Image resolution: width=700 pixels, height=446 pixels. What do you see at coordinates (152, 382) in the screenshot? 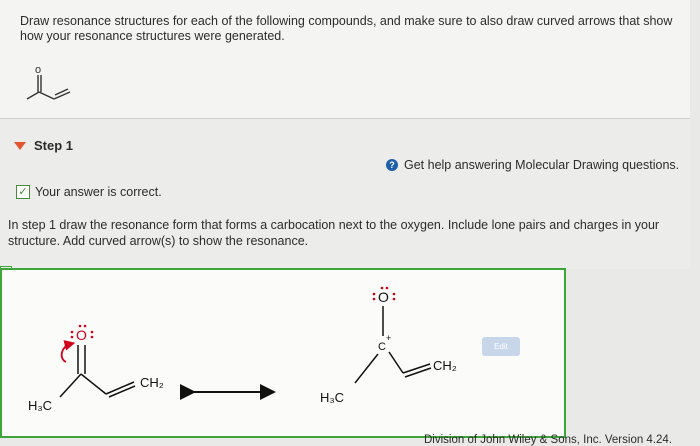
I see `left-methylene-label: CH₂` at bounding box center [152, 382].